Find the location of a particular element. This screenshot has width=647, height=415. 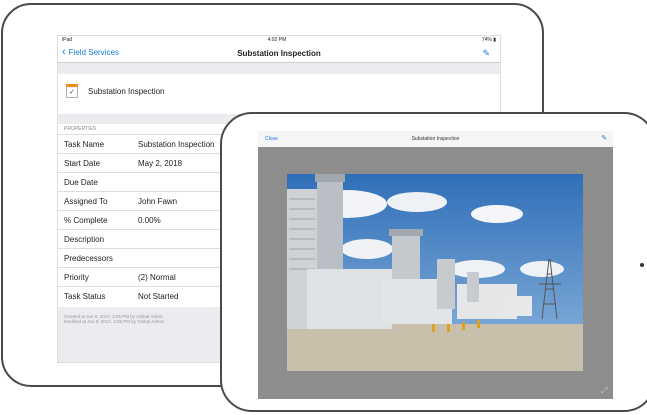

property-value: (2) Normal is located at coordinates (157, 277).